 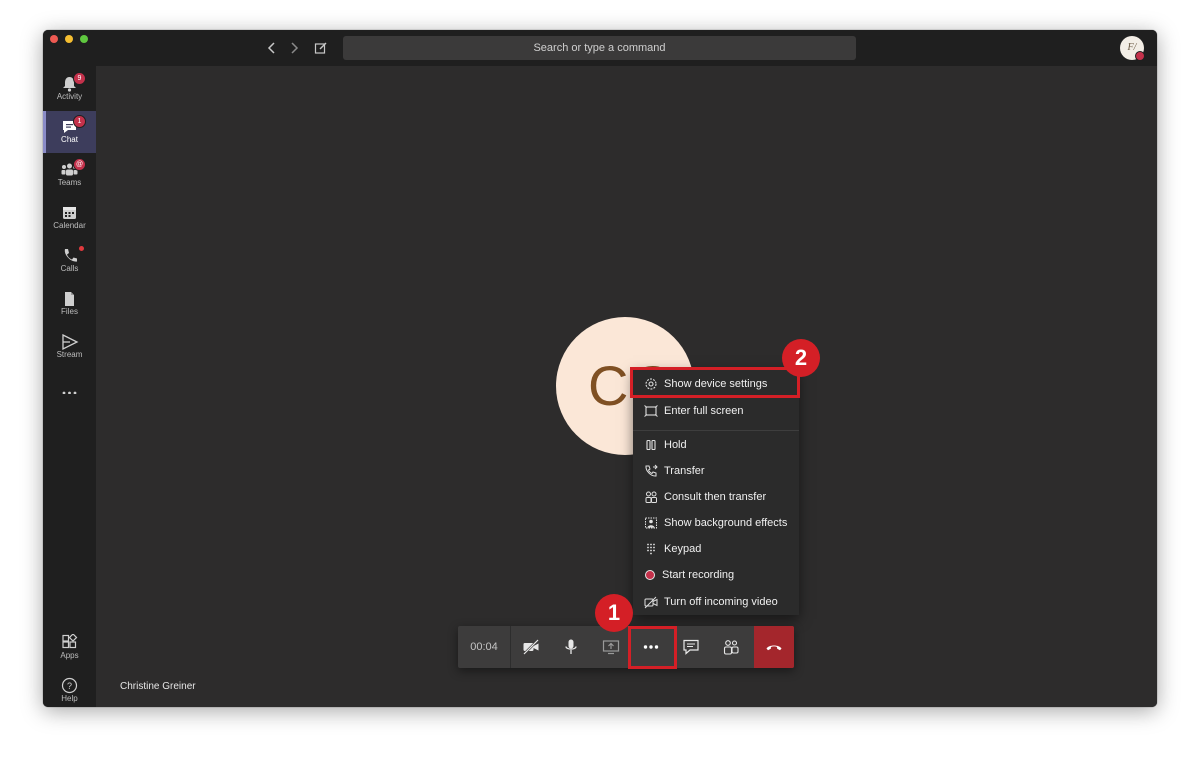 I want to click on sidebar-item-apps: Apps, so click(x=69, y=648).